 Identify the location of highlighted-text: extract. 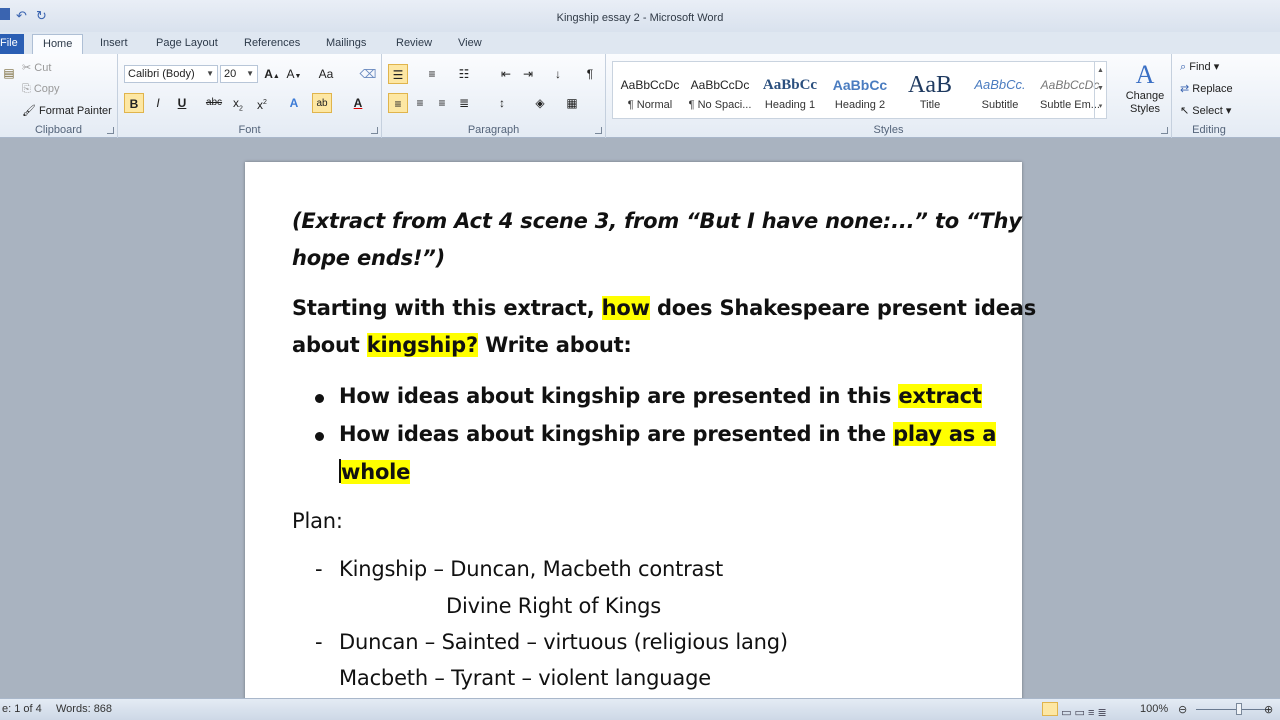
(940, 396).